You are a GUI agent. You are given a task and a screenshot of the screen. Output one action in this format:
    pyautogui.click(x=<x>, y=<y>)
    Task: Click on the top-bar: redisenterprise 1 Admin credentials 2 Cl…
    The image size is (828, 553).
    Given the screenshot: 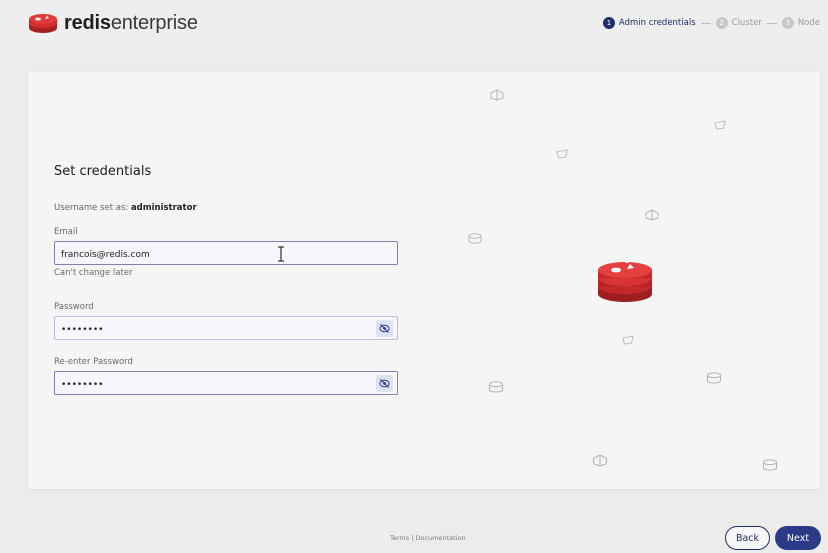 What is the action you would take?
    pyautogui.click(x=414, y=23)
    